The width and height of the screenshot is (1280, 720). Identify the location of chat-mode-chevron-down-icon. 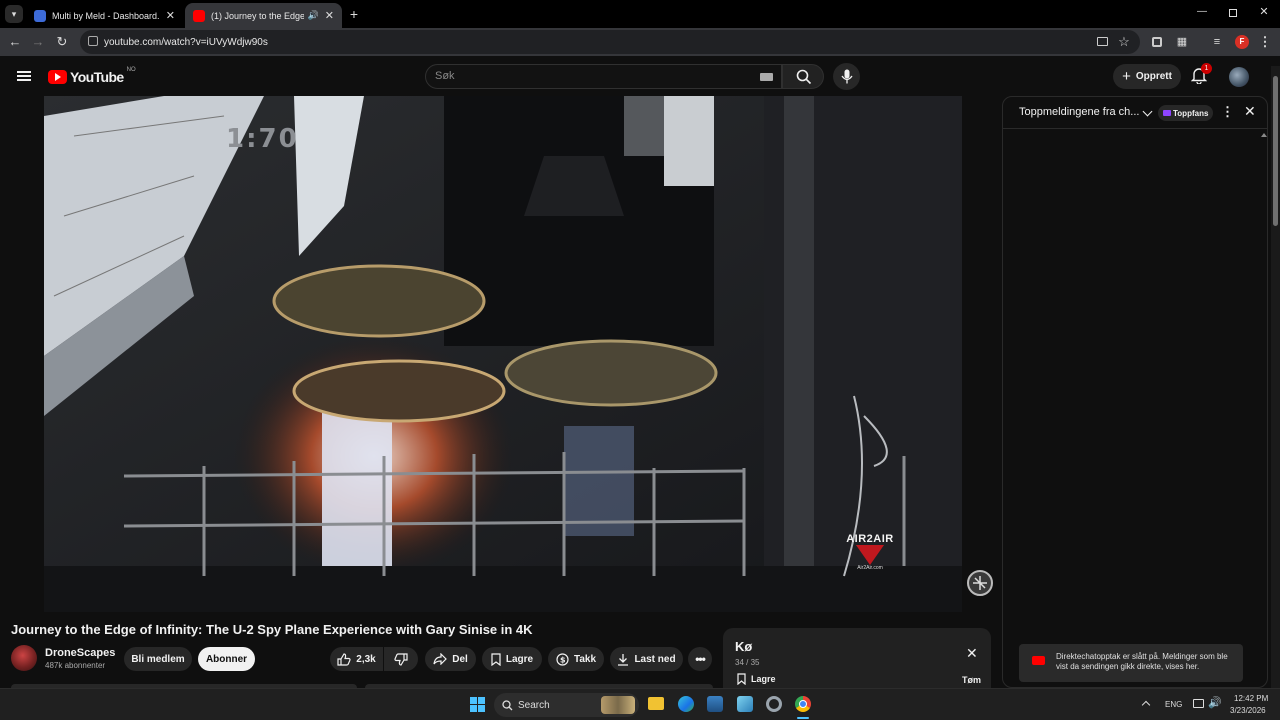
(1147, 111).